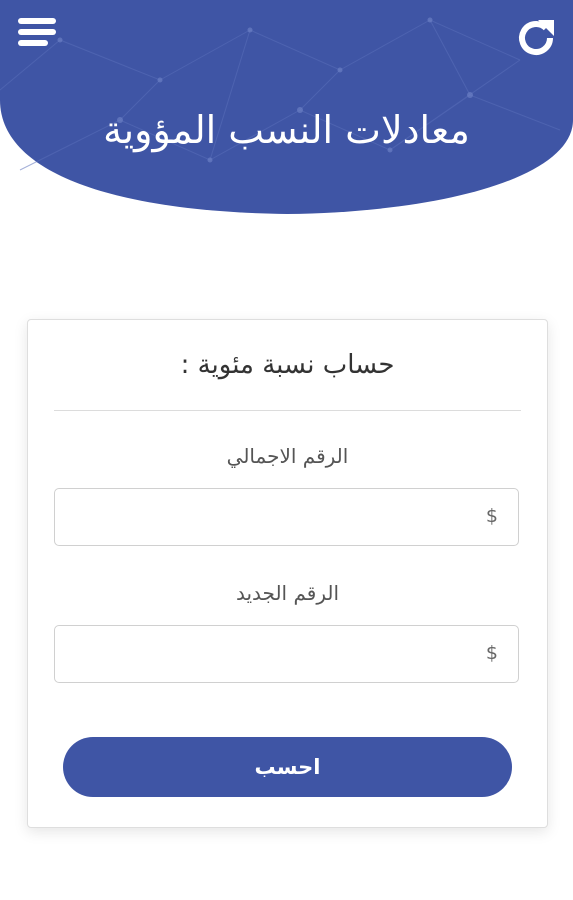  Describe the element at coordinates (286, 130) in the screenshot. I see `page-title: معادلات النسب المؤوية` at that location.